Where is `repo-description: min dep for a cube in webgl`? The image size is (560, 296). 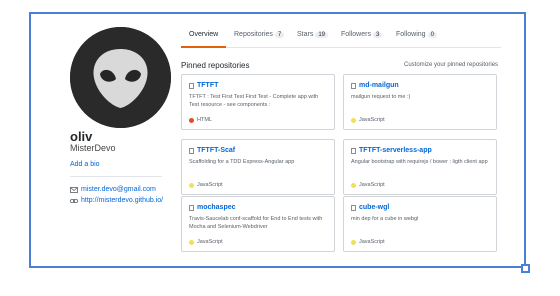 repo-description: min dep for a cube in webgl is located at coordinates (385, 219).